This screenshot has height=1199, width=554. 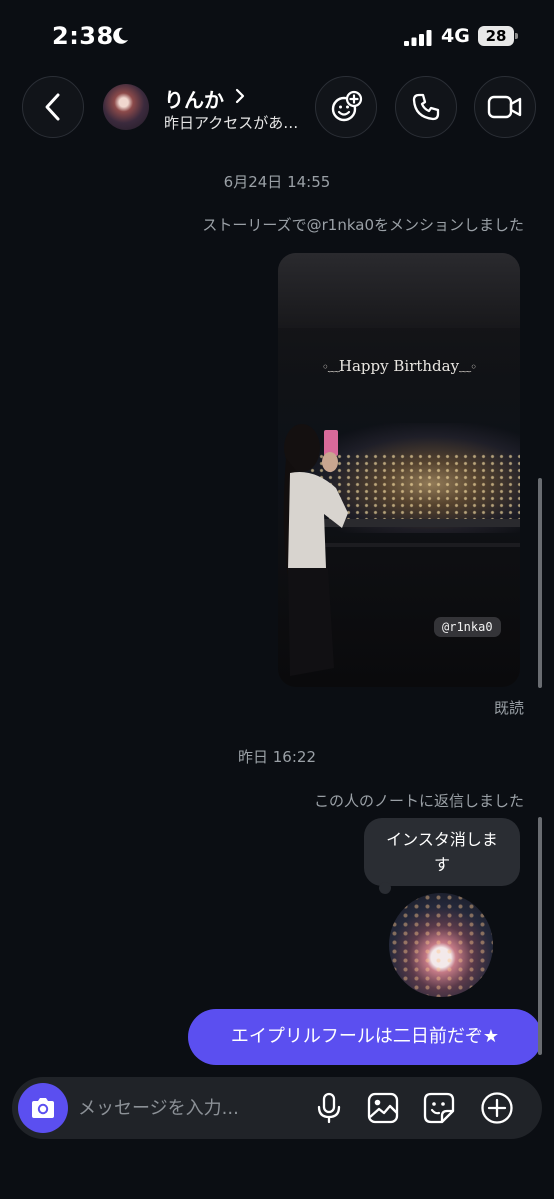 I want to click on gallery-button, so click(x=383, y=1108).